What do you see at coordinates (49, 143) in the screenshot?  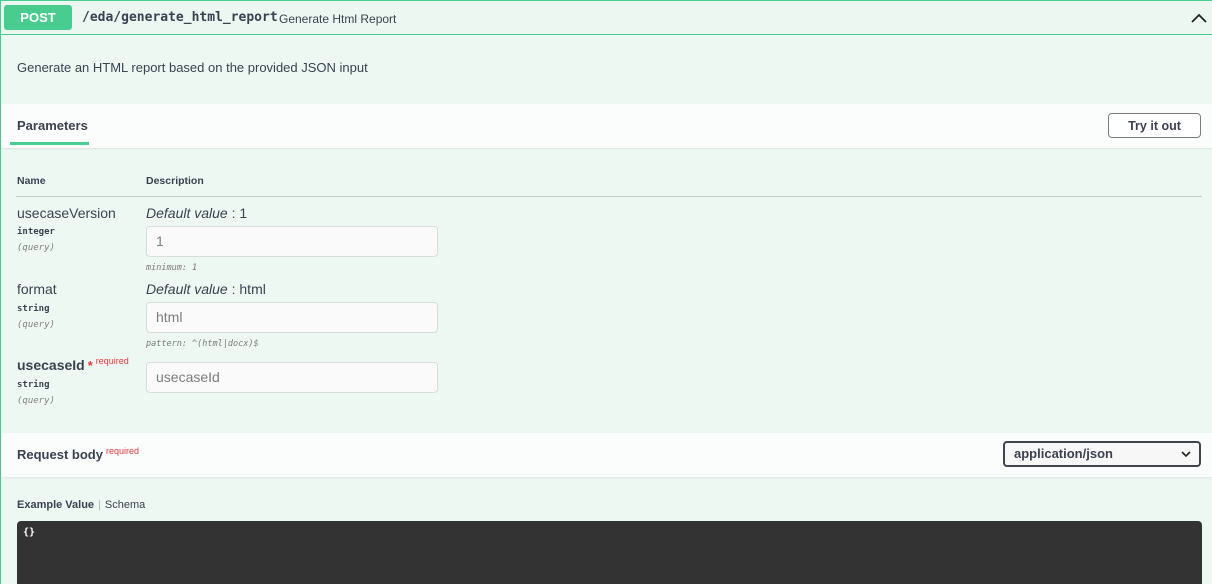 I see `active-tab-indicator` at bounding box center [49, 143].